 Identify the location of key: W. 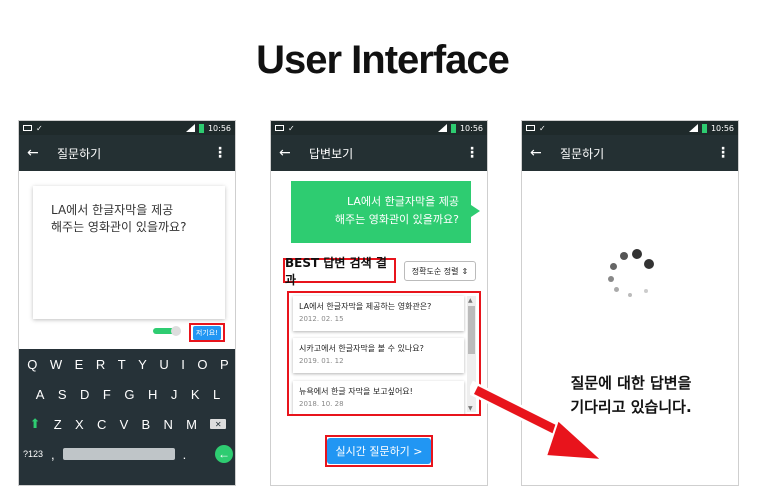
(56, 364).